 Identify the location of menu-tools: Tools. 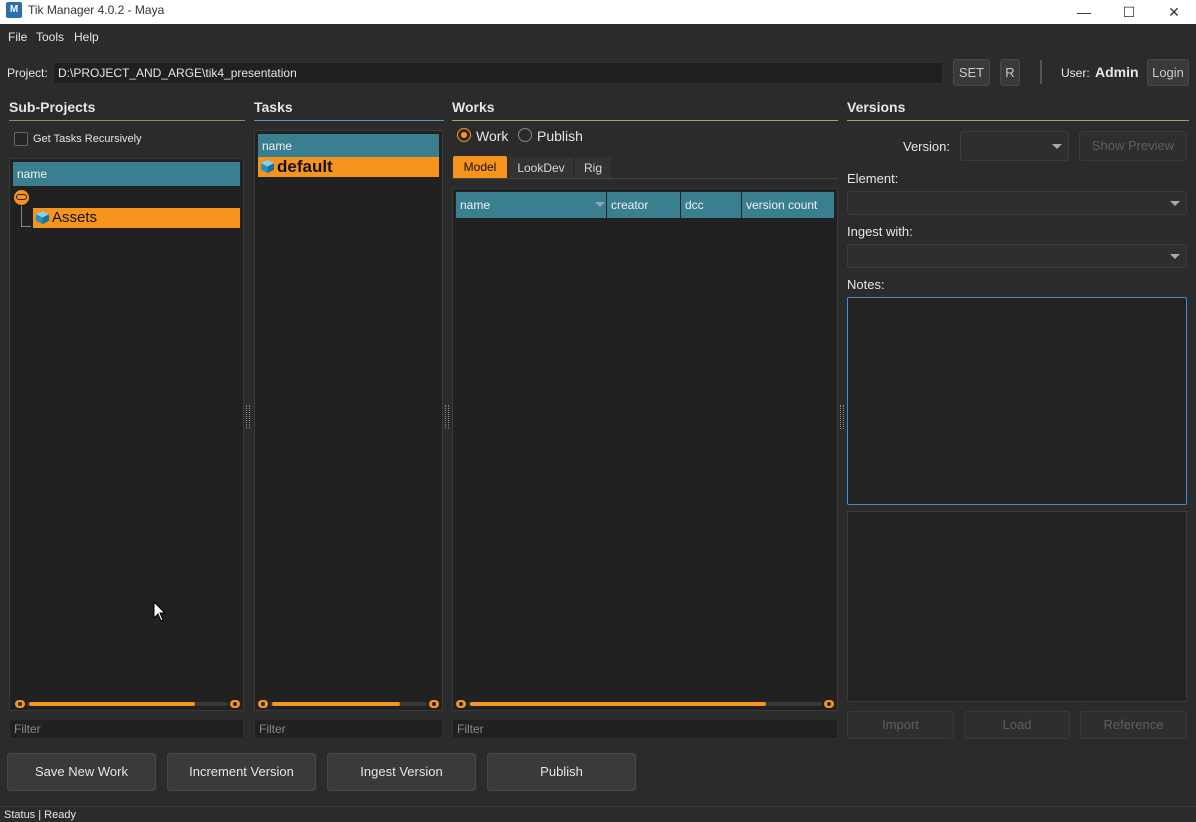
(50, 37).